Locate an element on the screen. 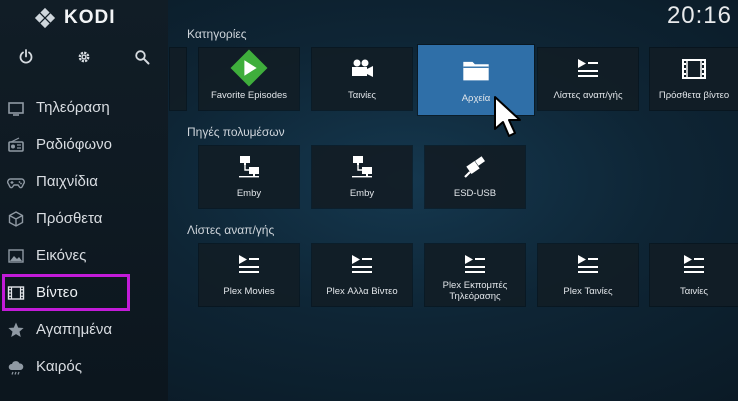  sidebar-item-addons: Πρόσθετα is located at coordinates (84, 218).